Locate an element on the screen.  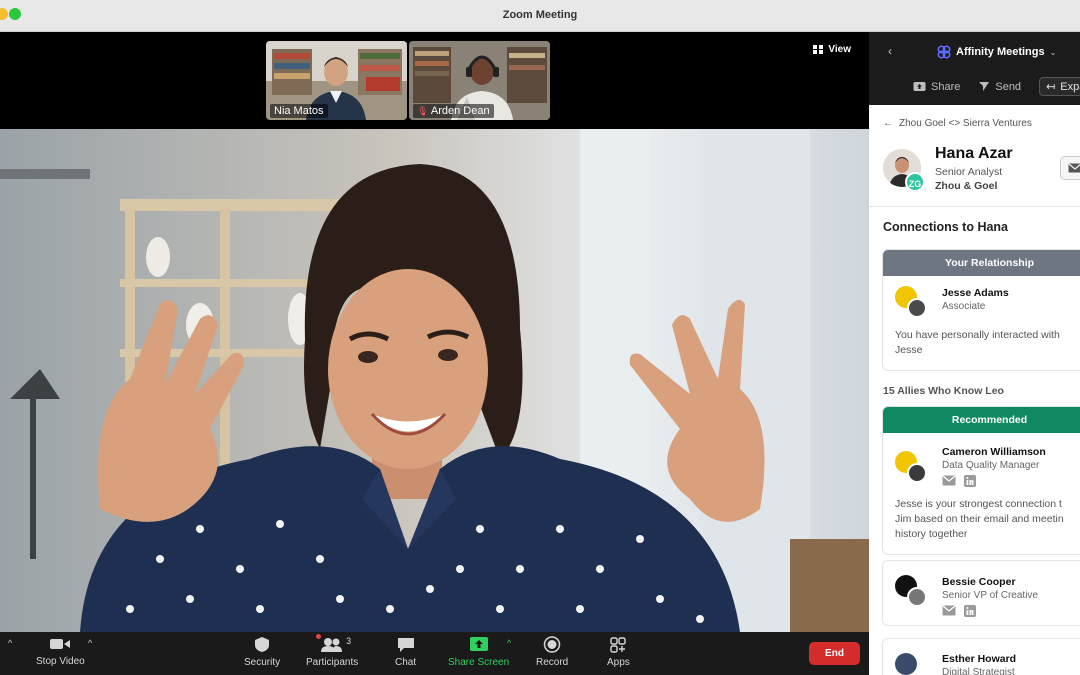
expand-label: Expar is located at coordinates (1070, 86).